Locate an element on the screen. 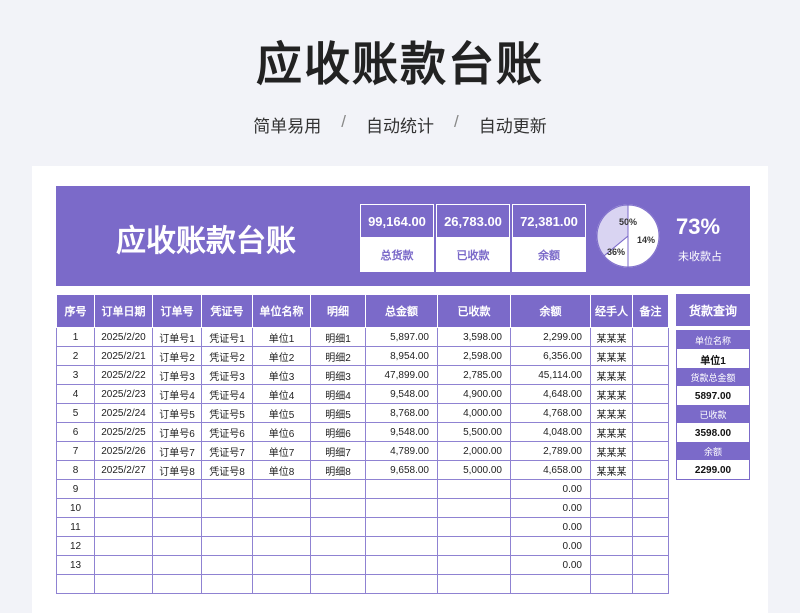 This screenshot has height=613, width=800. column-header: 经手人 is located at coordinates (611, 311).